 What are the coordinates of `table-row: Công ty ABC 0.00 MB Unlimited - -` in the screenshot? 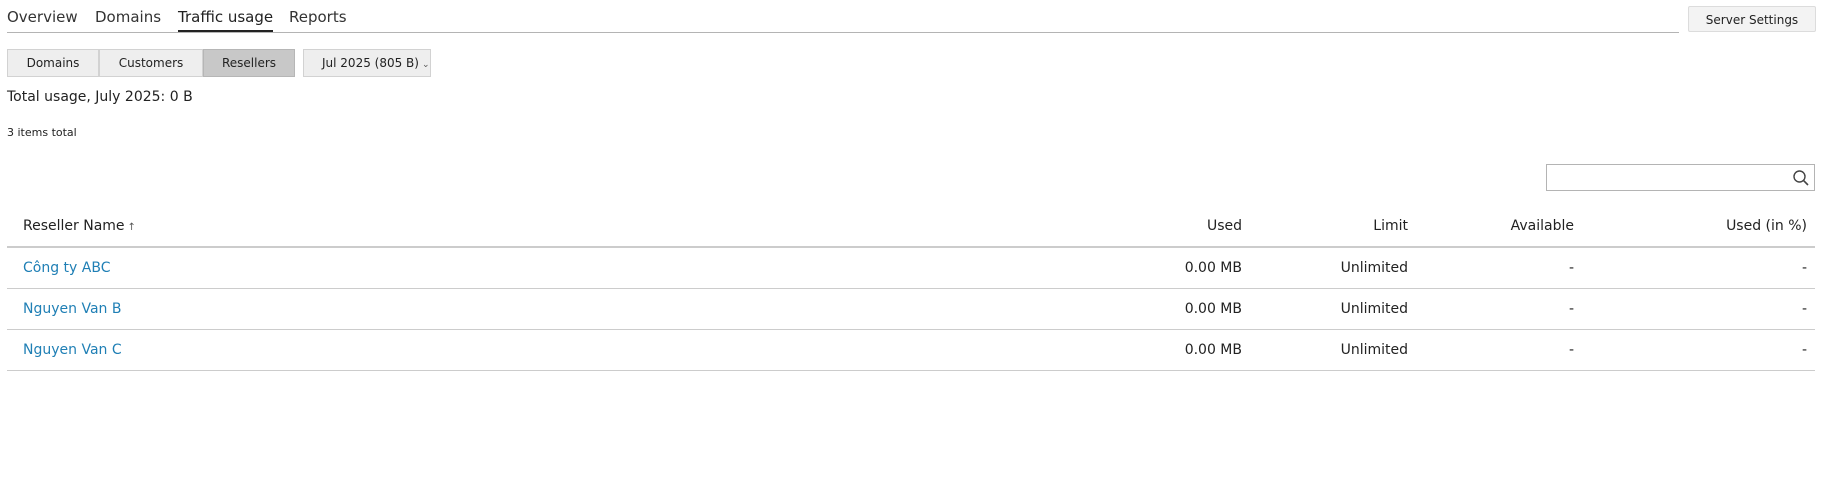 It's located at (911, 268).